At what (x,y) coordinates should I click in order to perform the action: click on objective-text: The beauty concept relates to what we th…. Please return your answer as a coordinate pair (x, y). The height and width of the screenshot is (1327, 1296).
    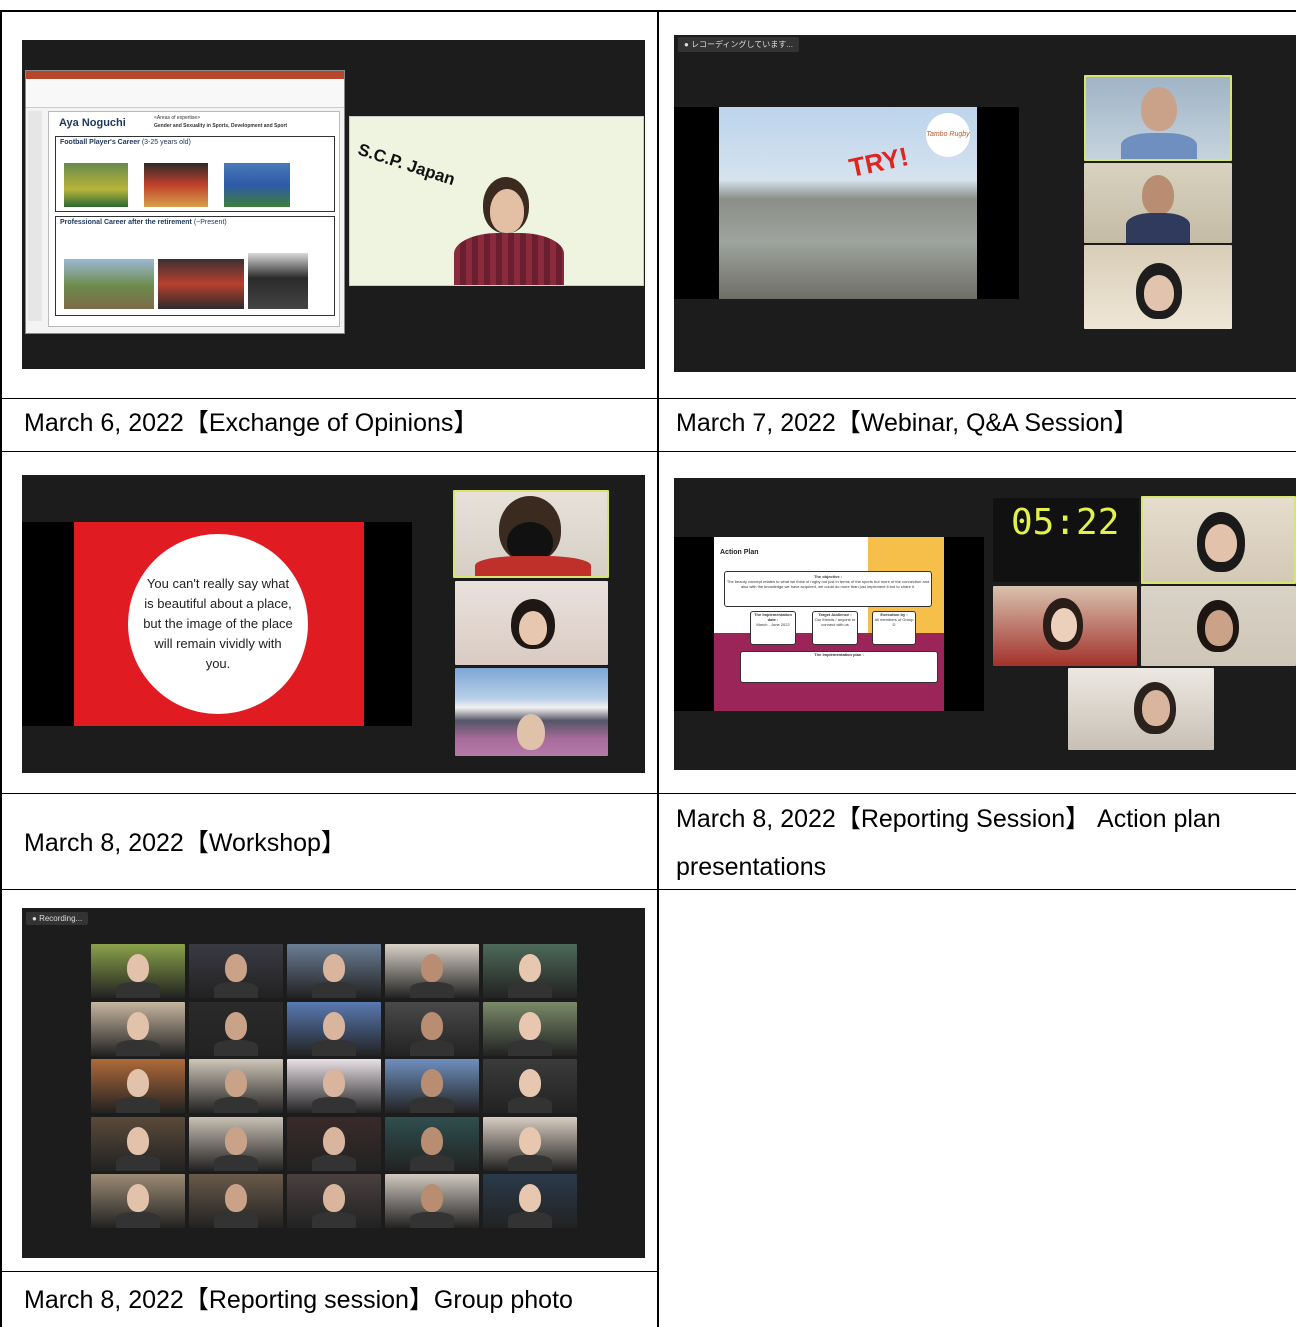
    Looking at the image, I should click on (828, 584).